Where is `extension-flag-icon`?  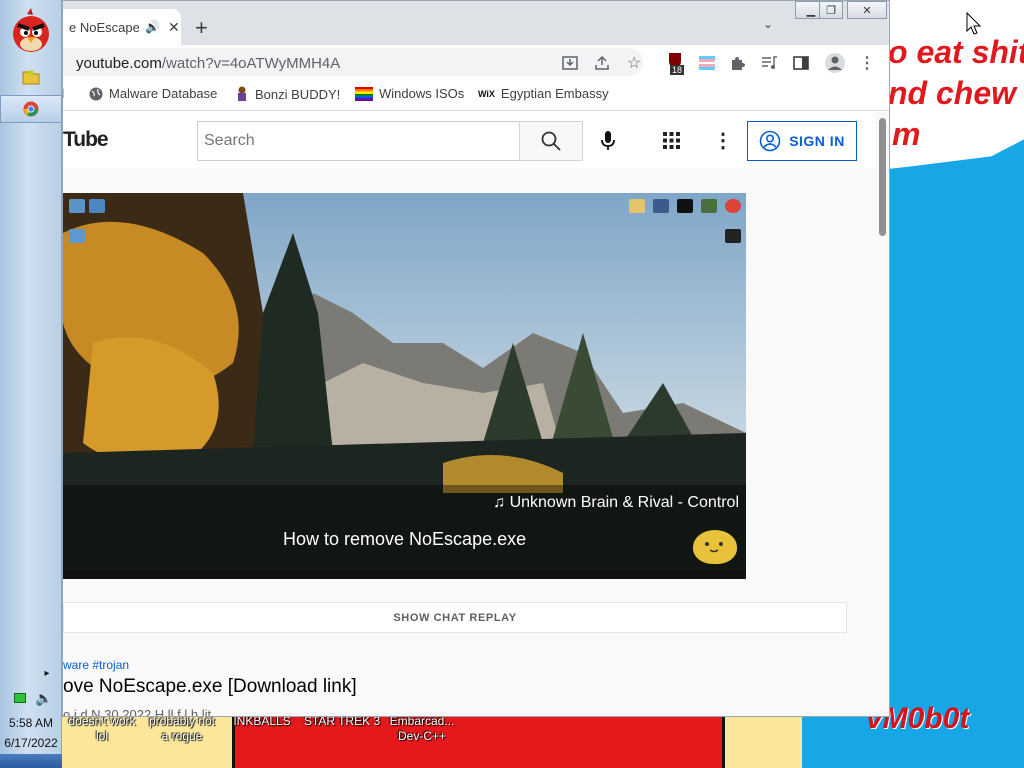 extension-flag-icon is located at coordinates (707, 63).